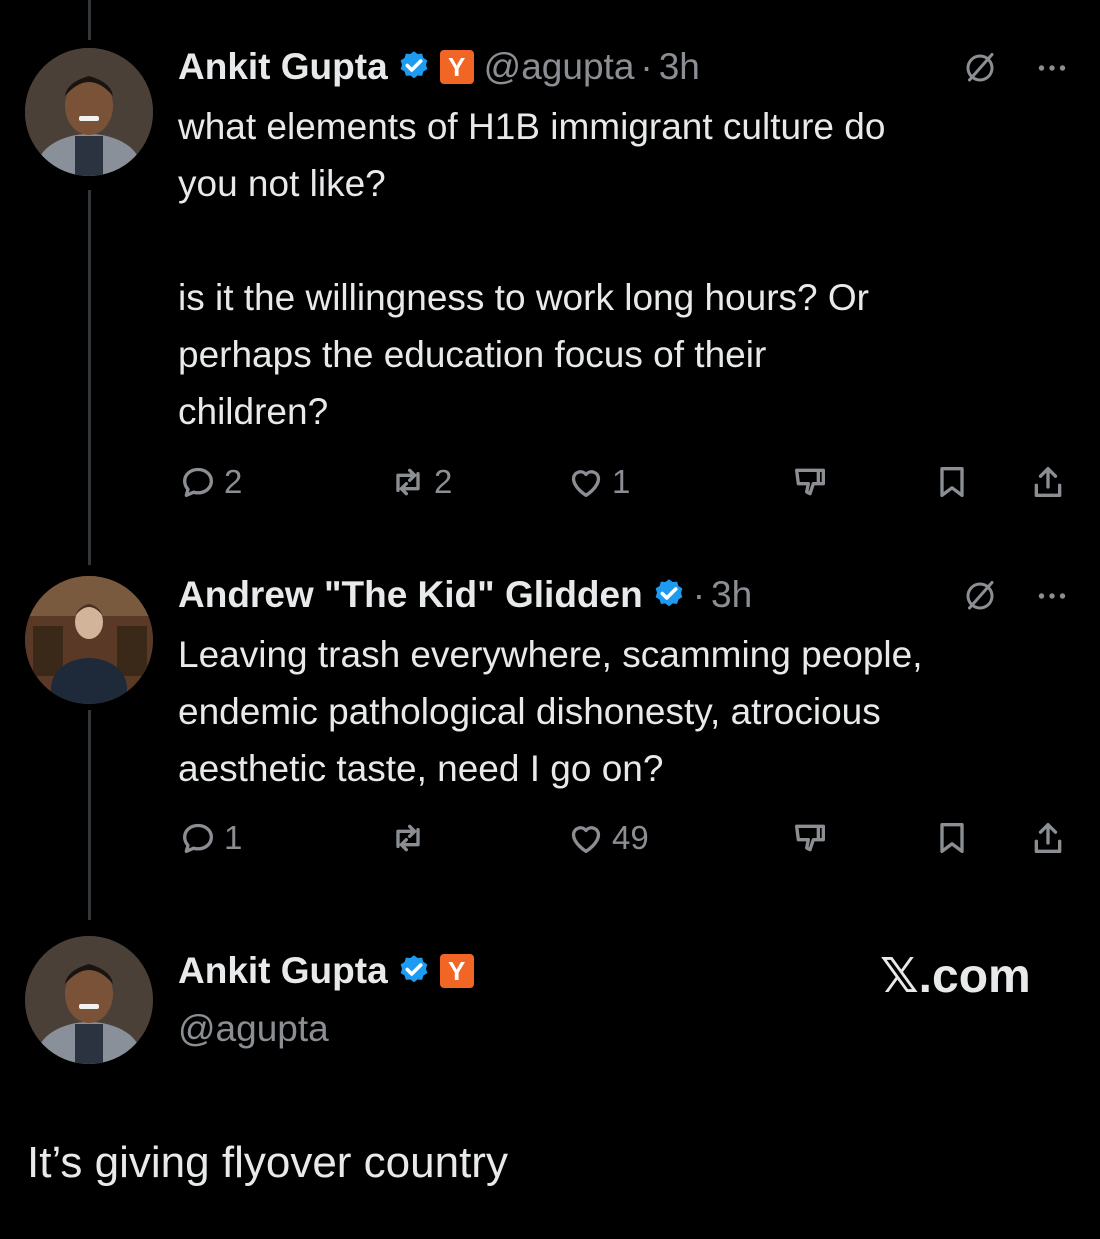 The image size is (1100, 1239). Describe the element at coordinates (955, 976) in the screenshot. I see `x-logo: 𝕏.com` at that location.